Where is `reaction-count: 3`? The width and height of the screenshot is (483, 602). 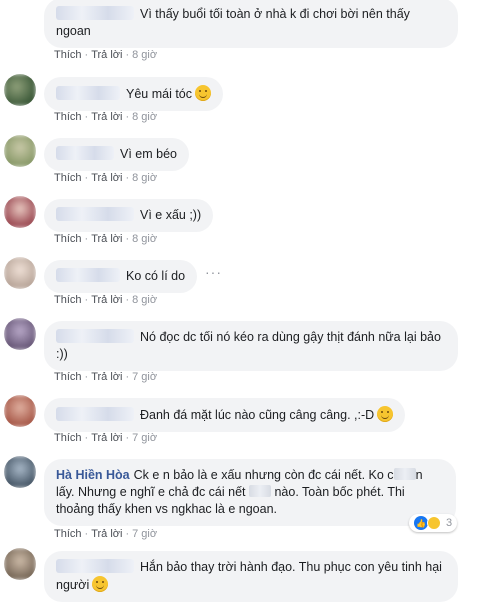
reaction-count: 3 is located at coordinates (449, 523).